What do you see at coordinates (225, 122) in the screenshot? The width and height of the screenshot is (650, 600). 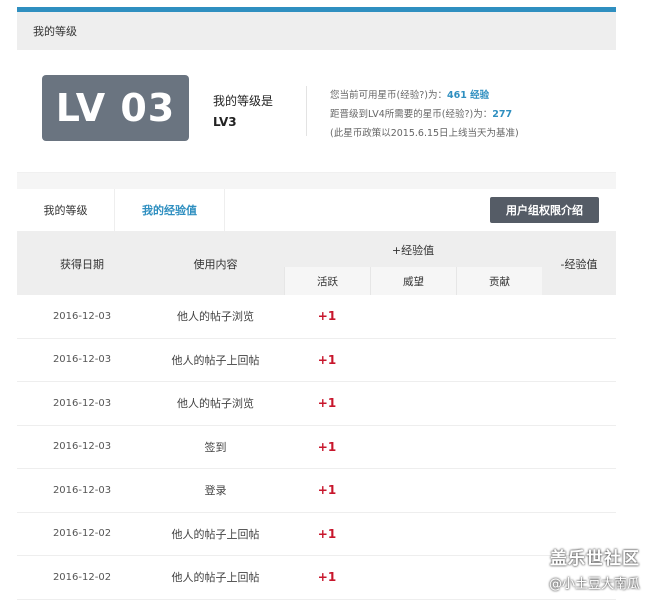 I see `level-value: LV3` at bounding box center [225, 122].